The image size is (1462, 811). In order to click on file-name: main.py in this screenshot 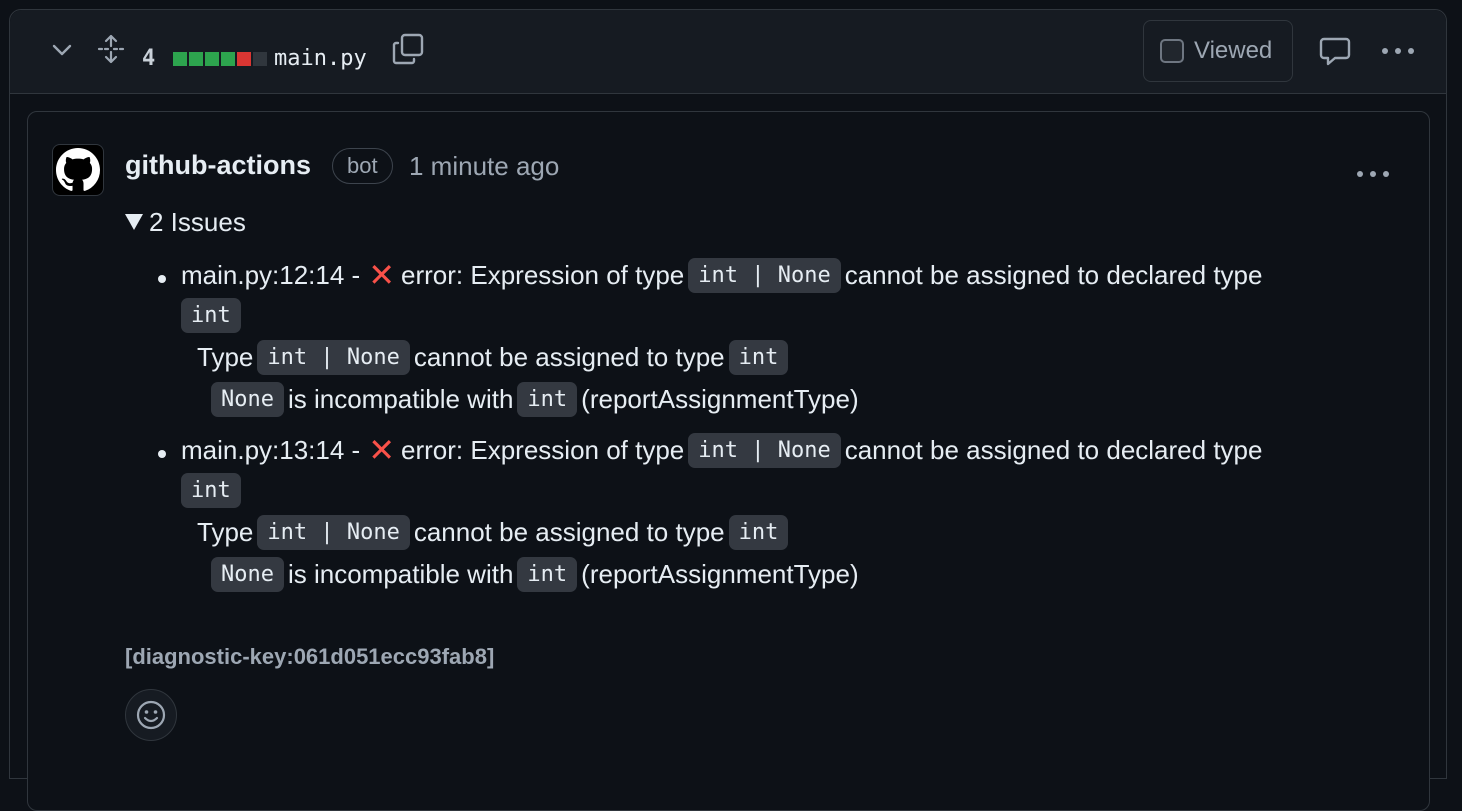, I will do `click(320, 58)`.